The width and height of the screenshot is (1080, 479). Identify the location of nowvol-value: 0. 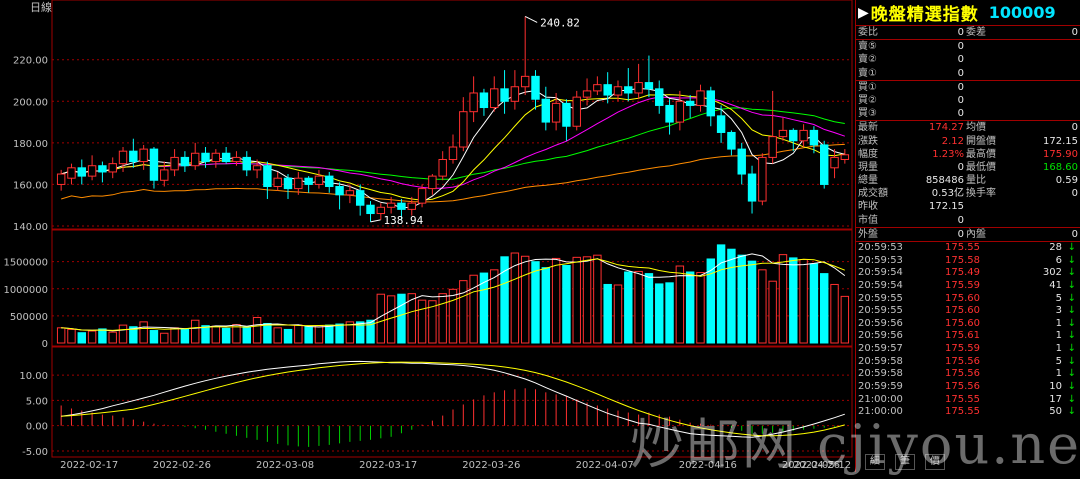
(960, 167).